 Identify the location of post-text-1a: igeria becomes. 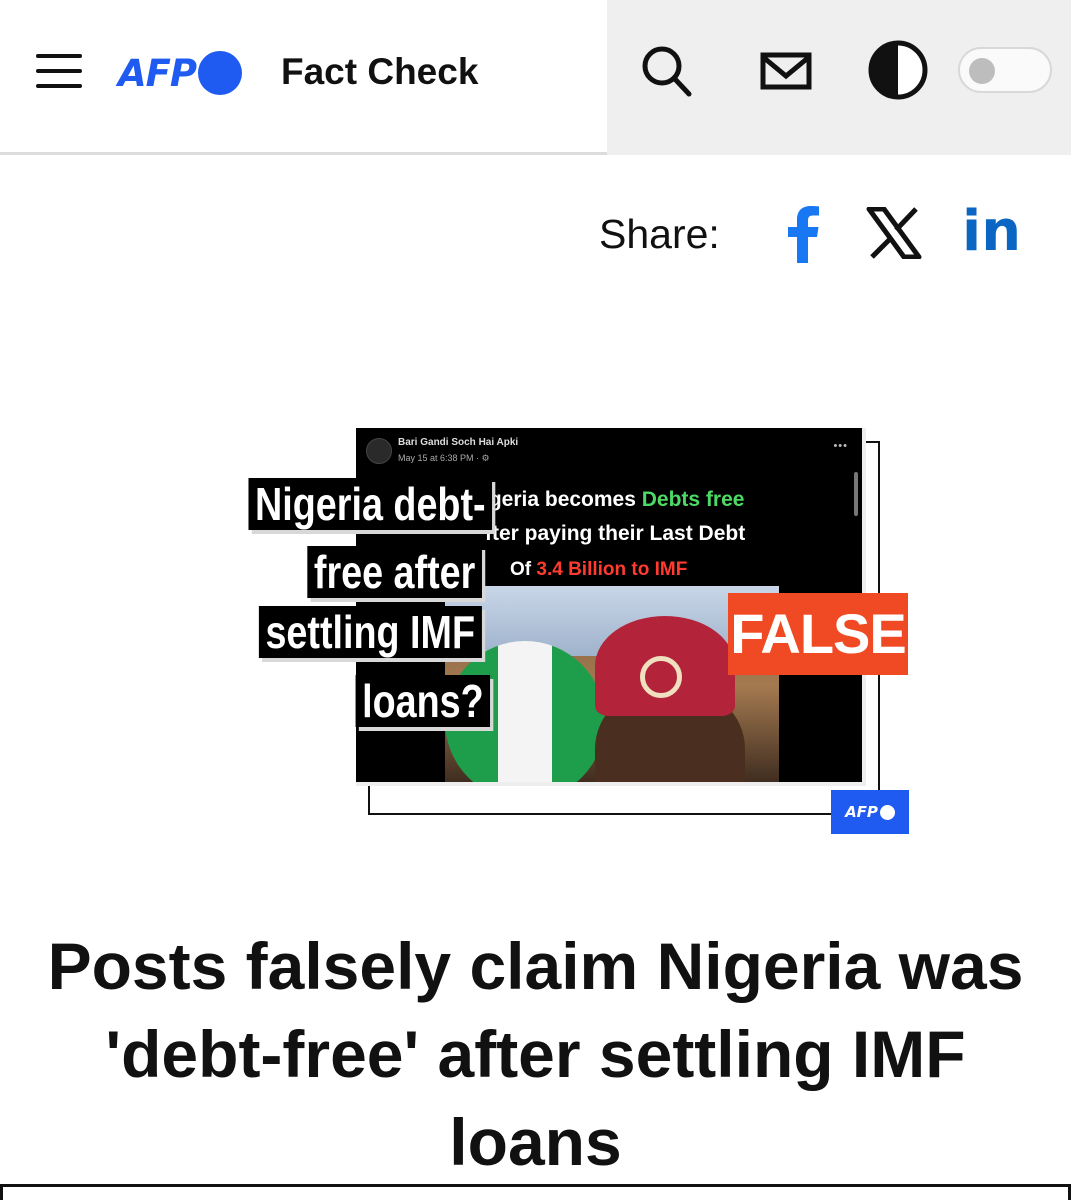
(559, 499).